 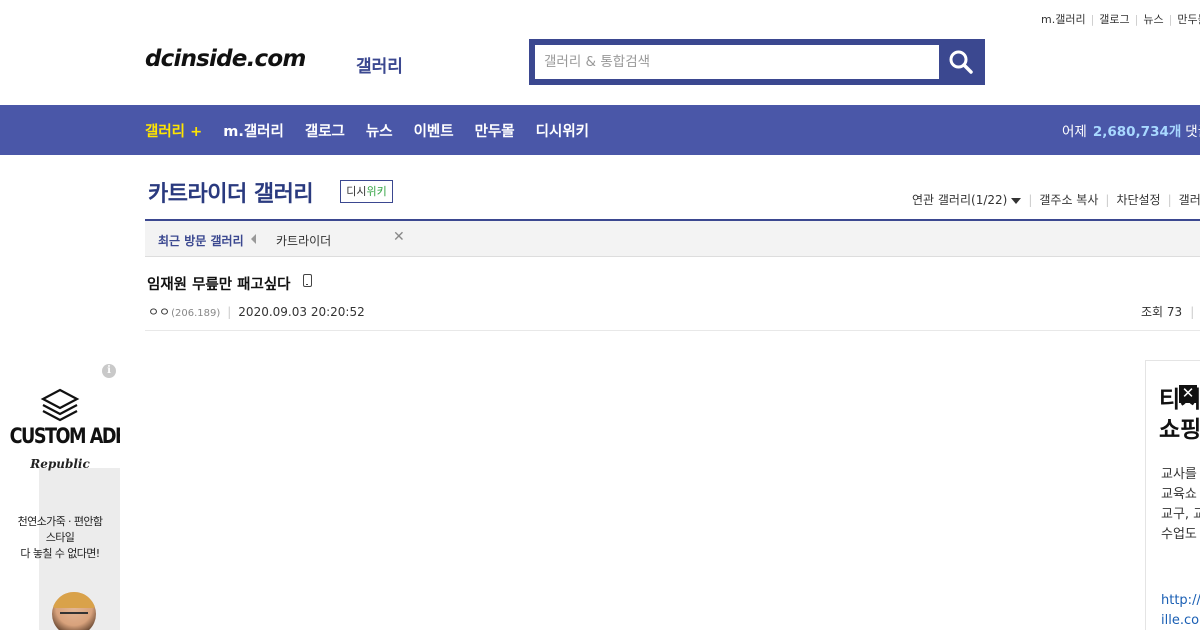 I want to click on views-label: 조회, so click(x=1152, y=312).